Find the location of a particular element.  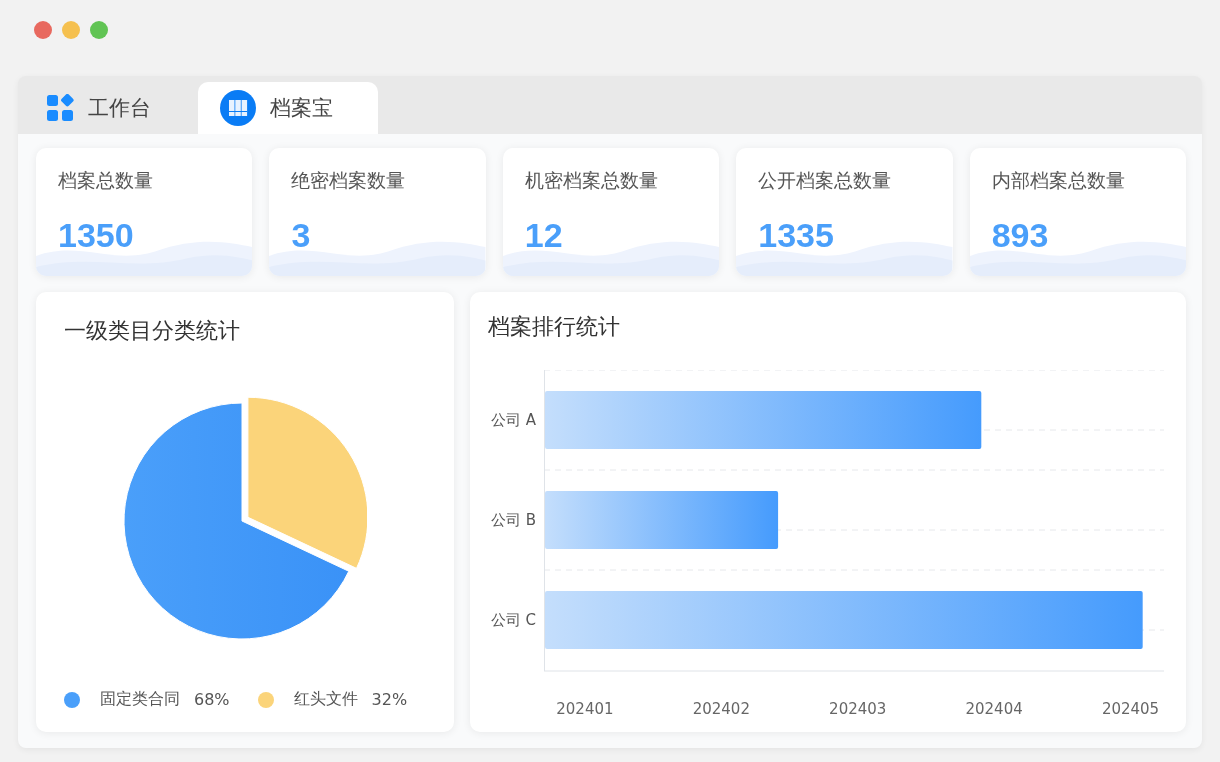

stat-value: 3 is located at coordinates (301, 235).